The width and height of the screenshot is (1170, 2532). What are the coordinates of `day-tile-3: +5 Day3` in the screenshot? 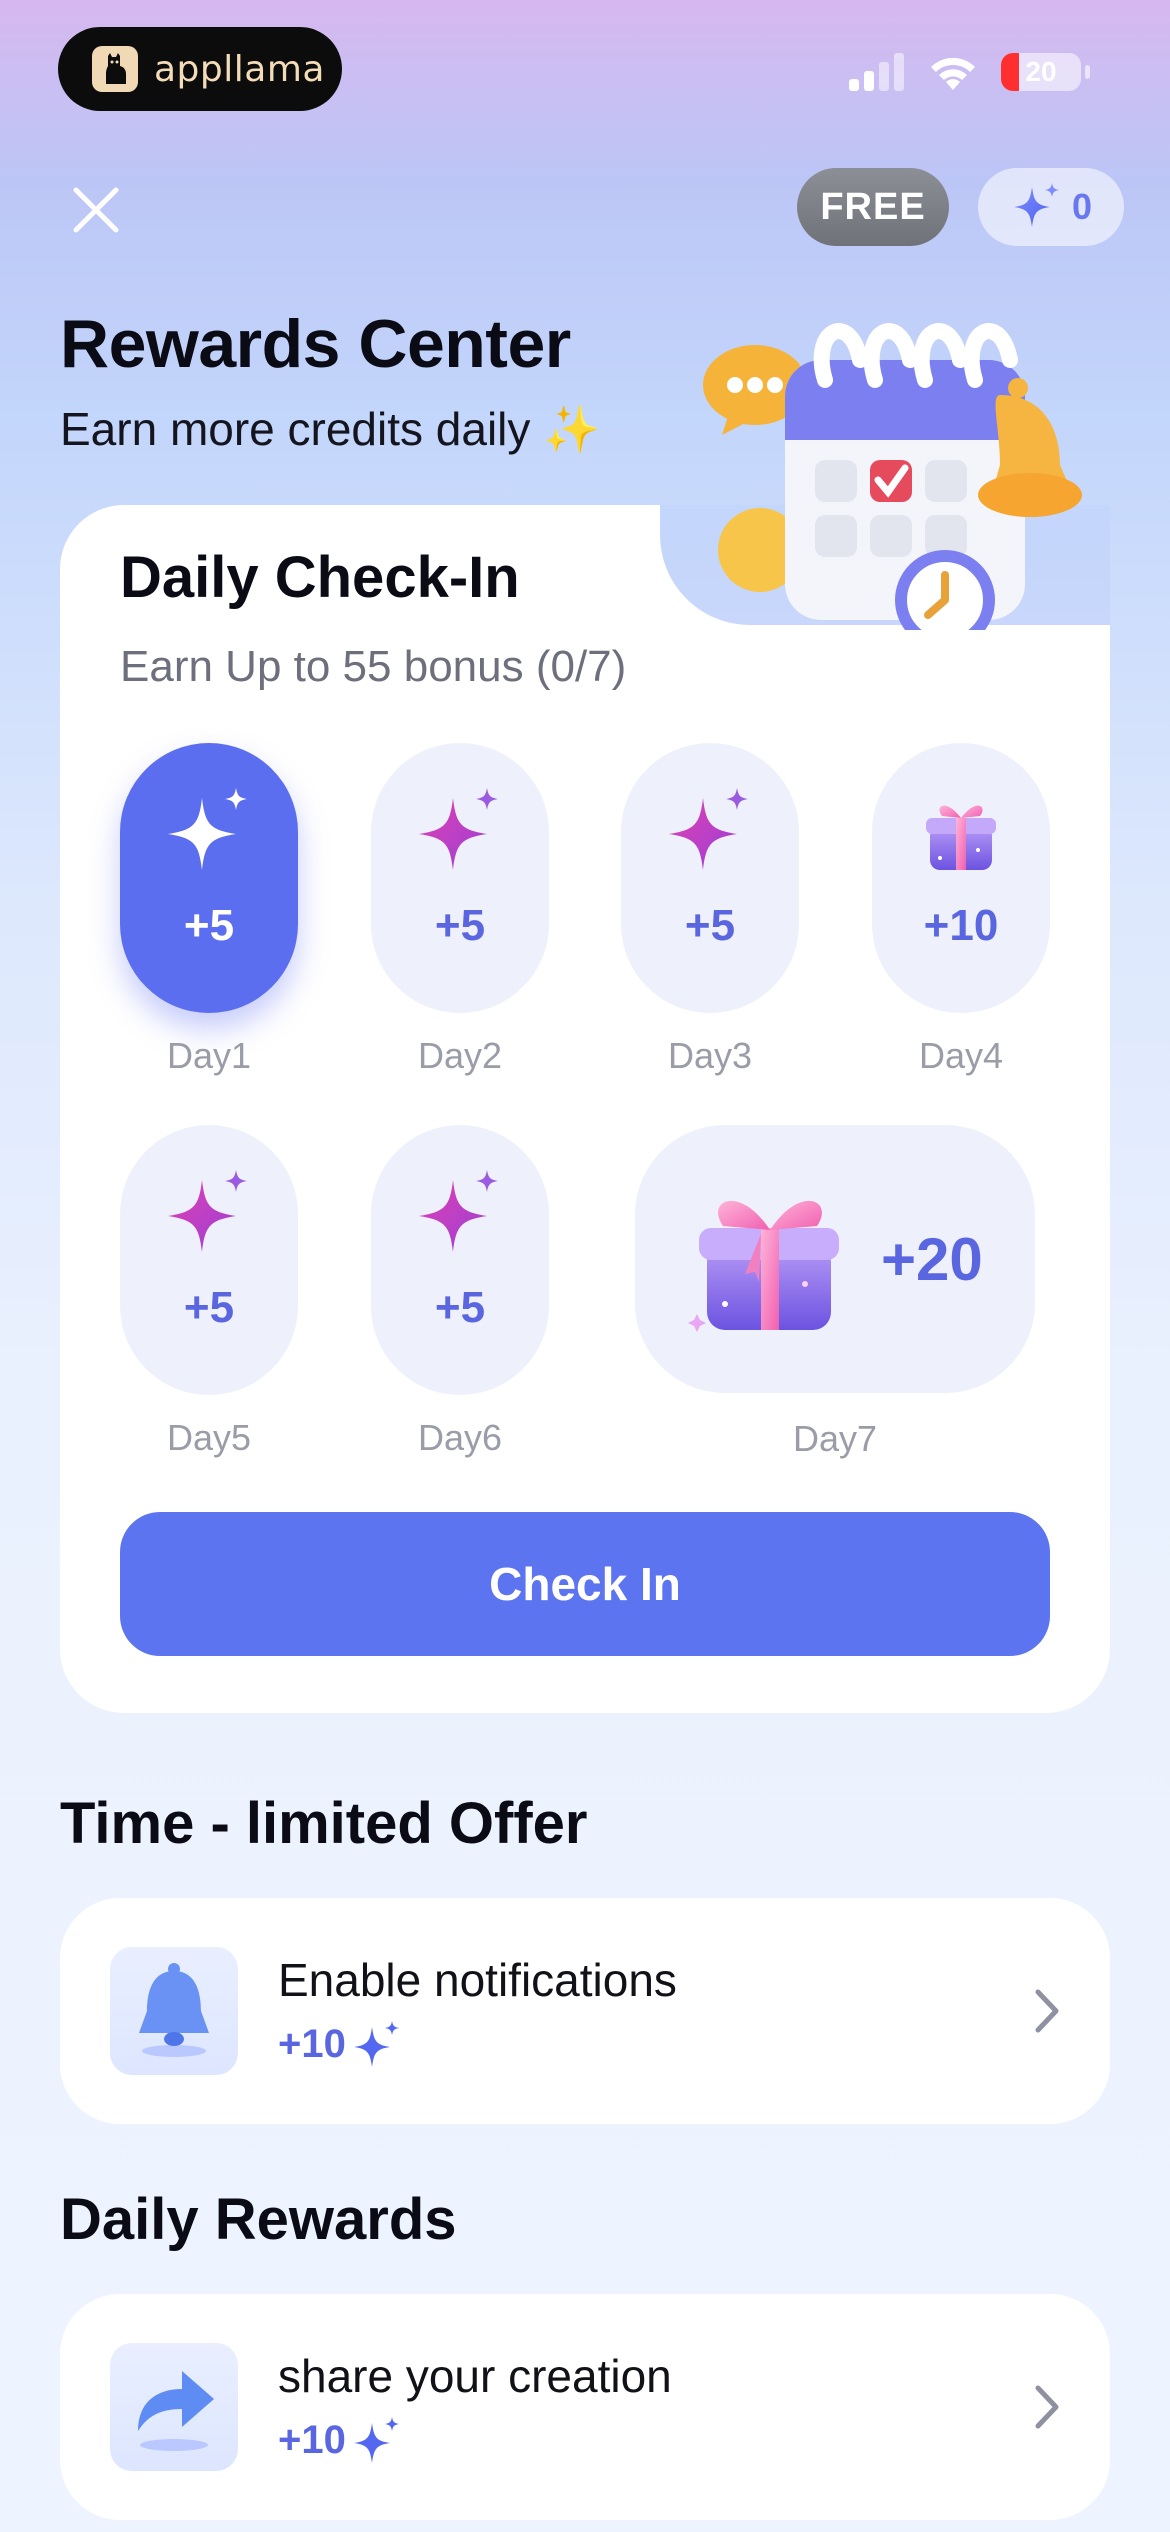 It's located at (710, 910).